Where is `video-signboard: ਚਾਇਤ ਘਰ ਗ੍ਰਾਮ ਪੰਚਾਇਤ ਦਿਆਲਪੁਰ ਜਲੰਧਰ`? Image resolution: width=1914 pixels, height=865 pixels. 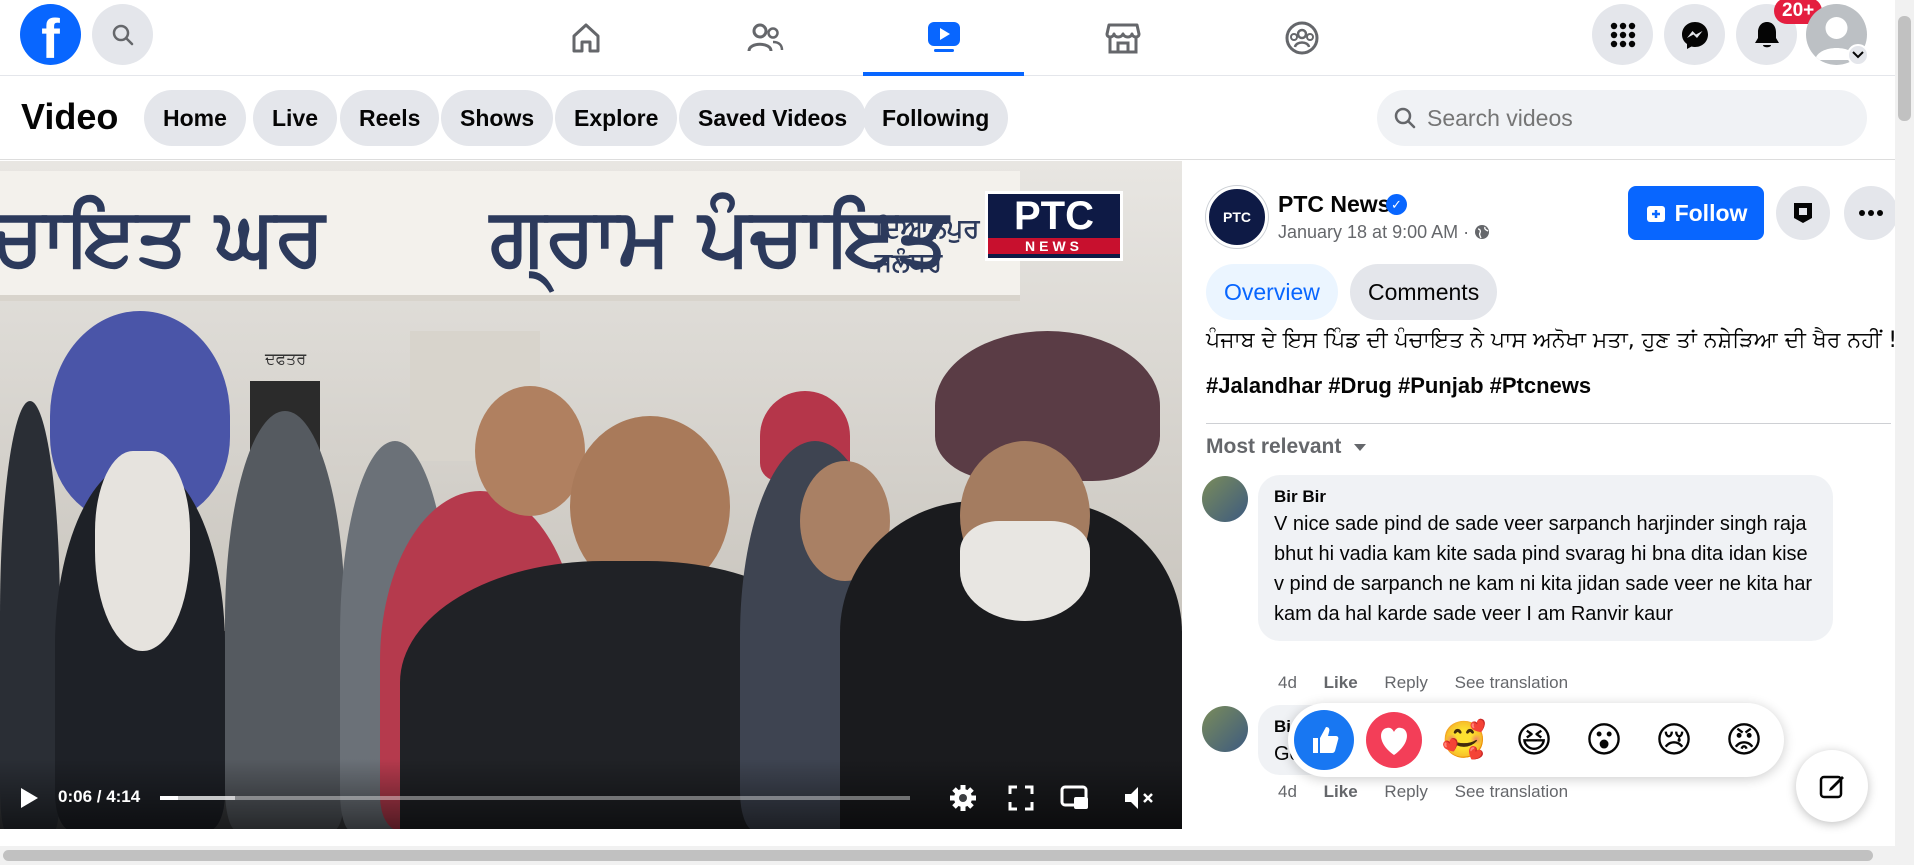 video-signboard: ਚਾਇਤ ਘਰ ਗ੍ਰਾਮ ਪੰਚਾਇਤ ਦਿਆਲਪੁਰ ਜਲੰਧਰ is located at coordinates (510, 236).